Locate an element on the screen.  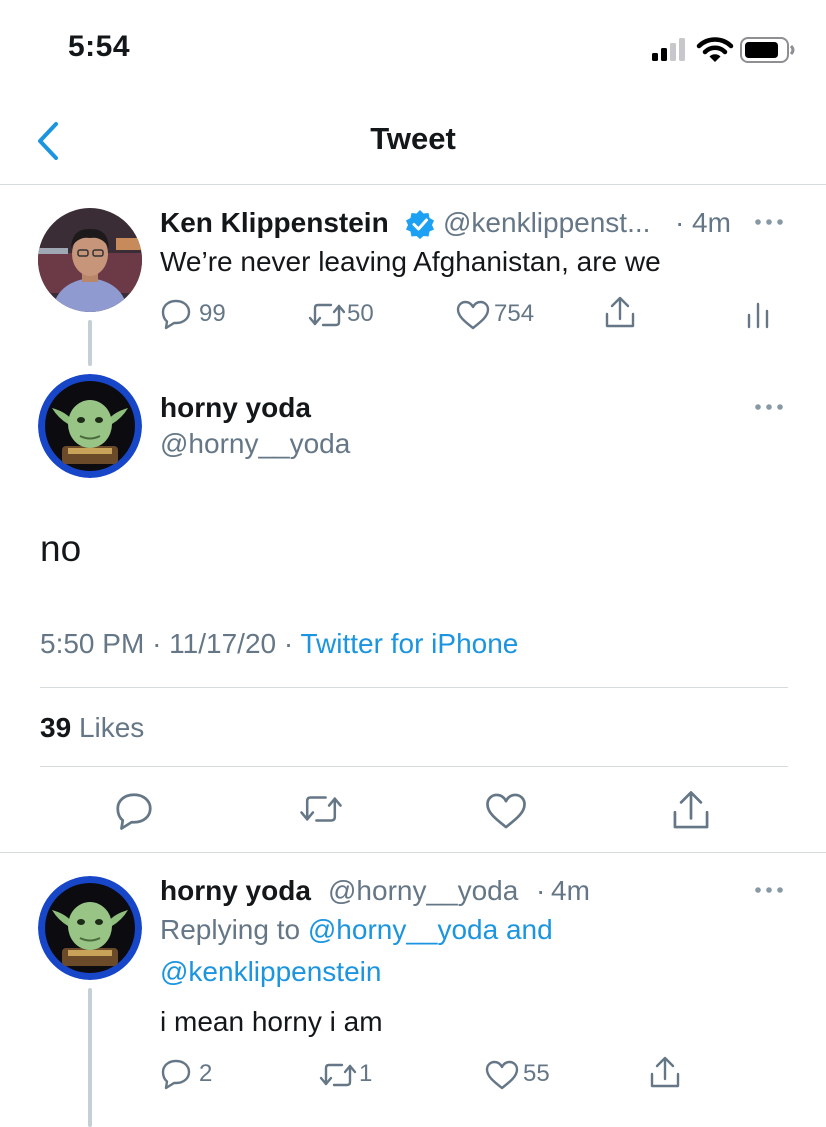
retweet-count: 50 is located at coordinates (360, 313).